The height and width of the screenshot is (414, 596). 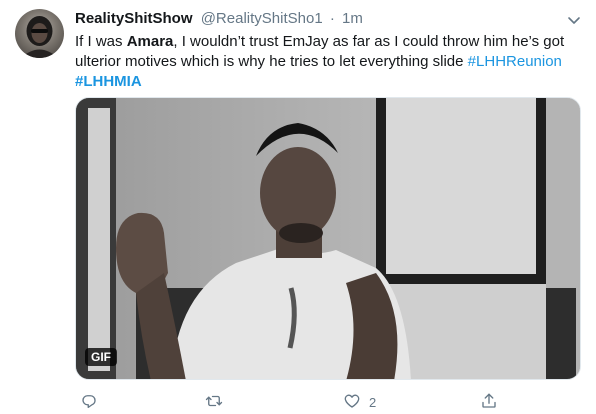 I want to click on like-button: 2, so click(x=359, y=402).